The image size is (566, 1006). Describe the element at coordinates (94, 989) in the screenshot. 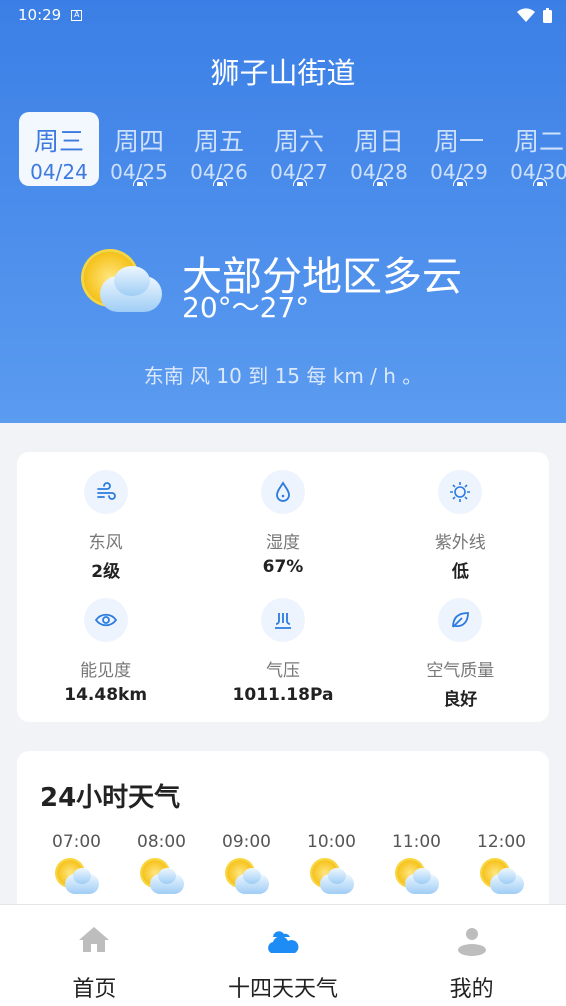

I see `nav-label: 首页` at that location.